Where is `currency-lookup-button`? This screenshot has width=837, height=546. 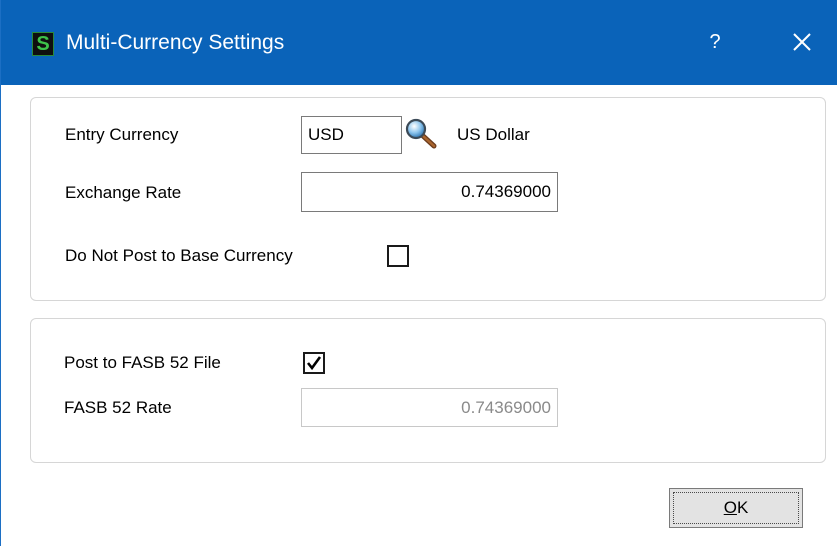 currency-lookup-button is located at coordinates (421, 134).